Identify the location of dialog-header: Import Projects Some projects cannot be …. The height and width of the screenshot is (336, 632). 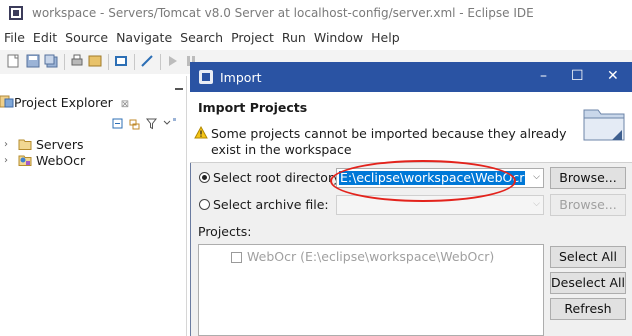
(411, 127).